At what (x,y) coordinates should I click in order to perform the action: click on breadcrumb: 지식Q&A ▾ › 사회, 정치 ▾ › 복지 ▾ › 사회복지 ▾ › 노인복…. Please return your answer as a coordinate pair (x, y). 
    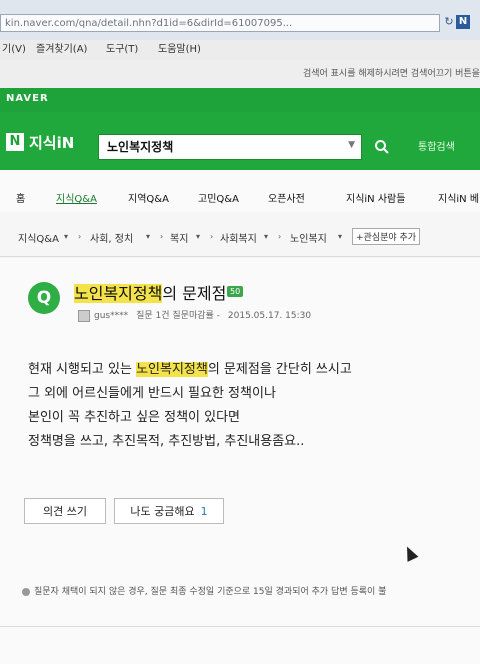
    Looking at the image, I should click on (240, 234).